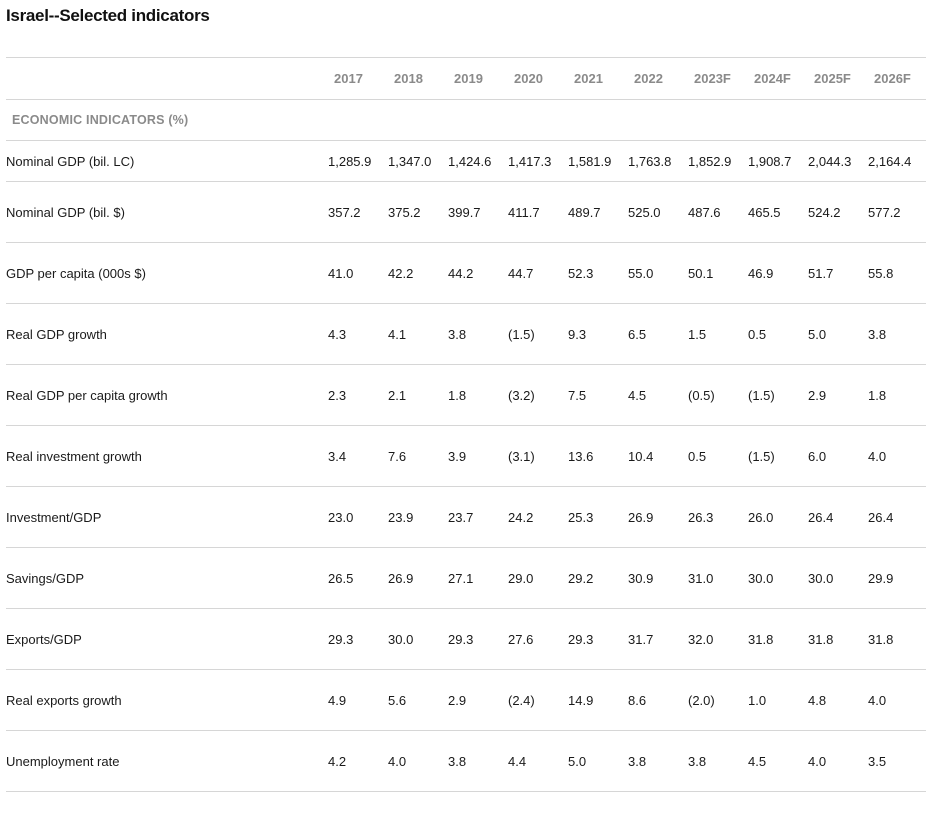 The image size is (939, 819). Describe the element at coordinates (478, 395) in the screenshot. I see `table-cell: 1.8` at that location.